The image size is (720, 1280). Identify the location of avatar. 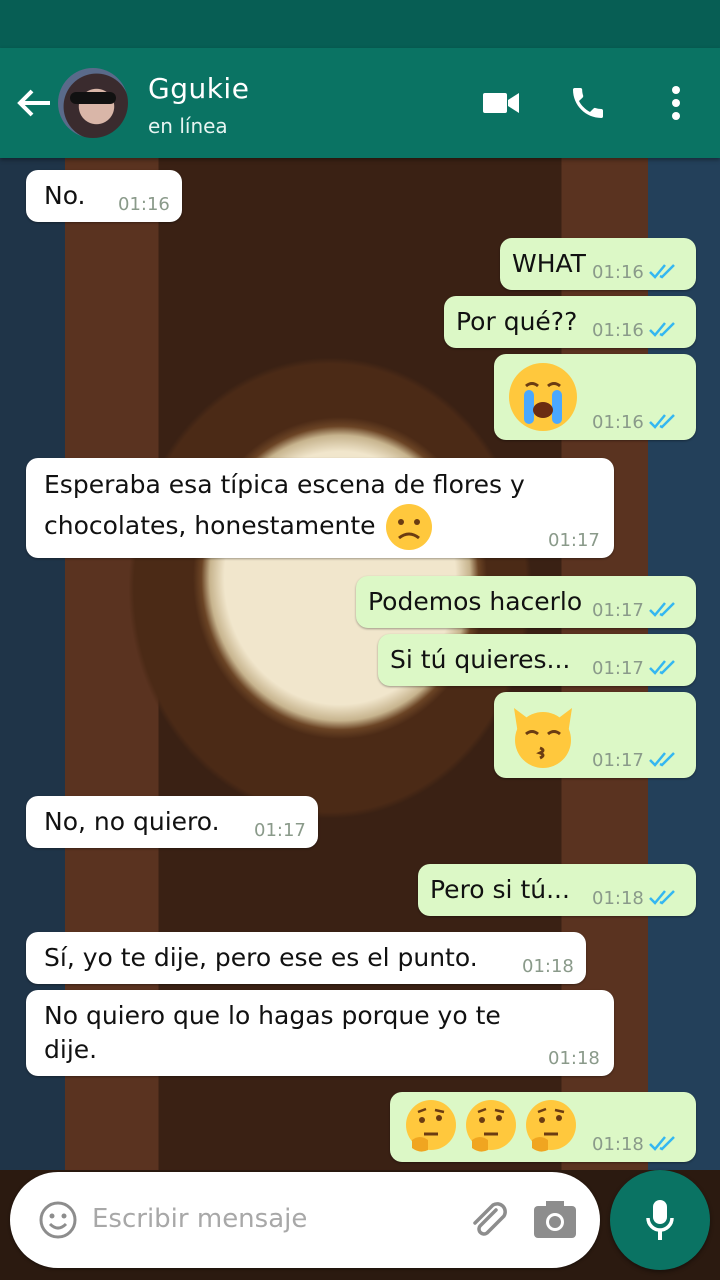
(93, 103).